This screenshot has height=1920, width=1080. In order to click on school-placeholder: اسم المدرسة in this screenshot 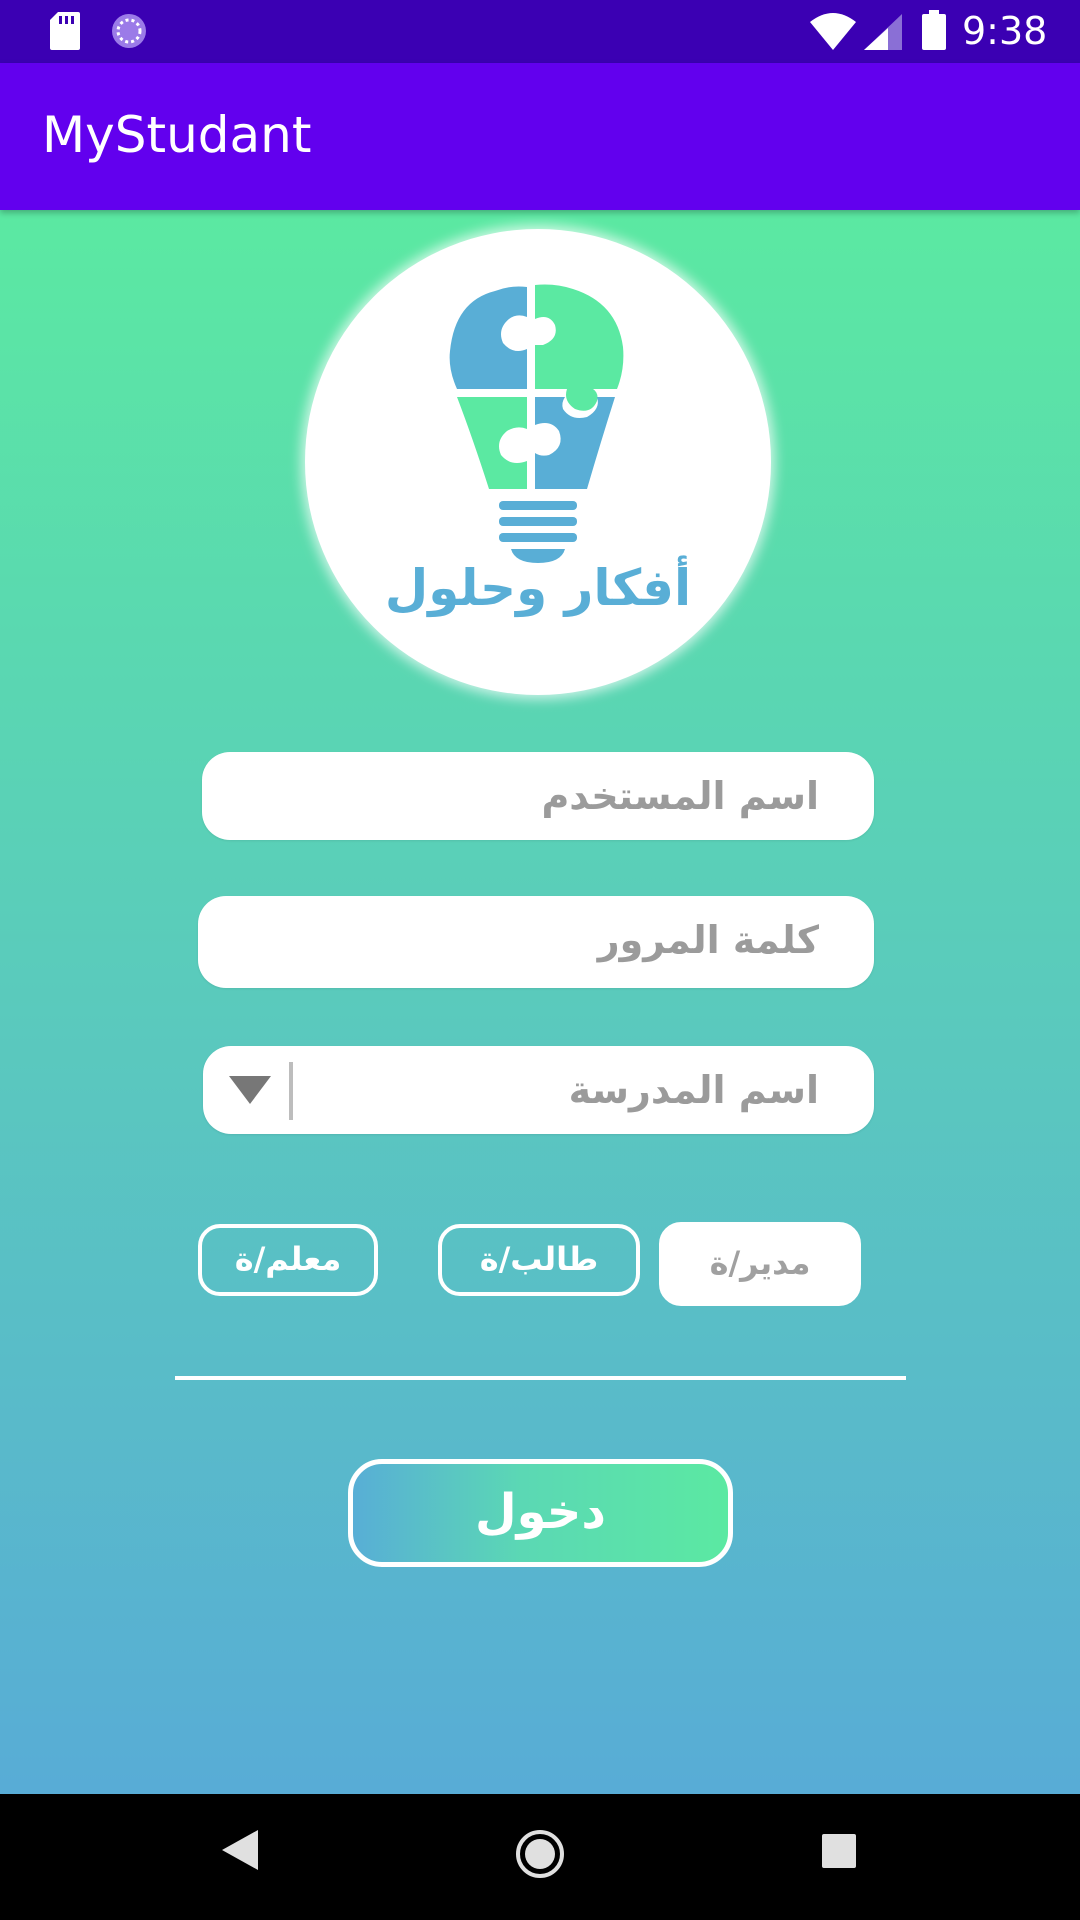, I will do `click(693, 1090)`.